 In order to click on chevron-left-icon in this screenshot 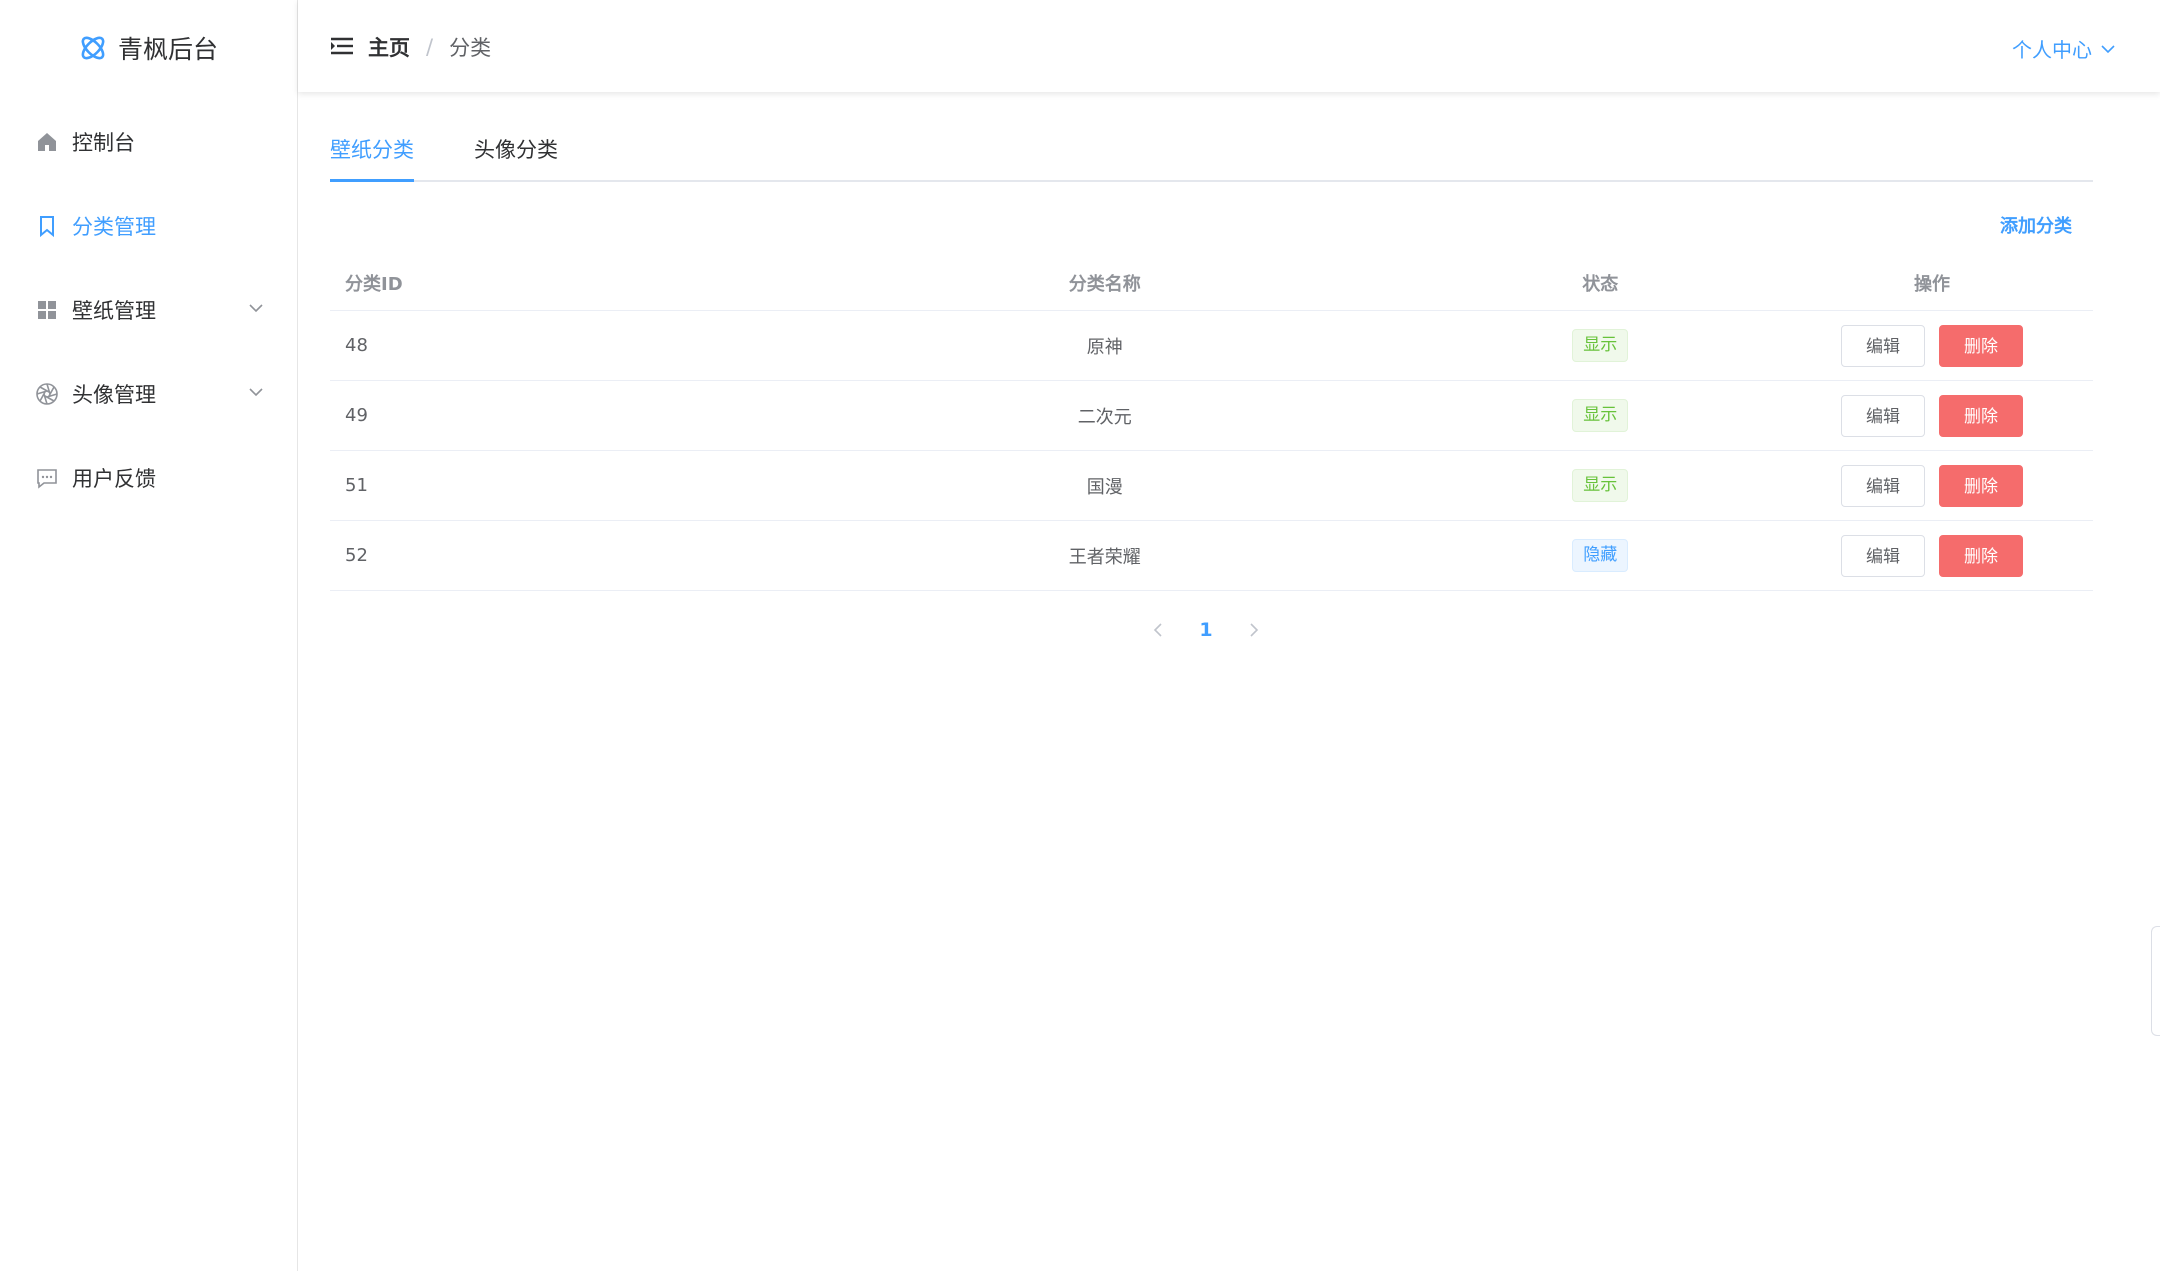, I will do `click(1157, 630)`.